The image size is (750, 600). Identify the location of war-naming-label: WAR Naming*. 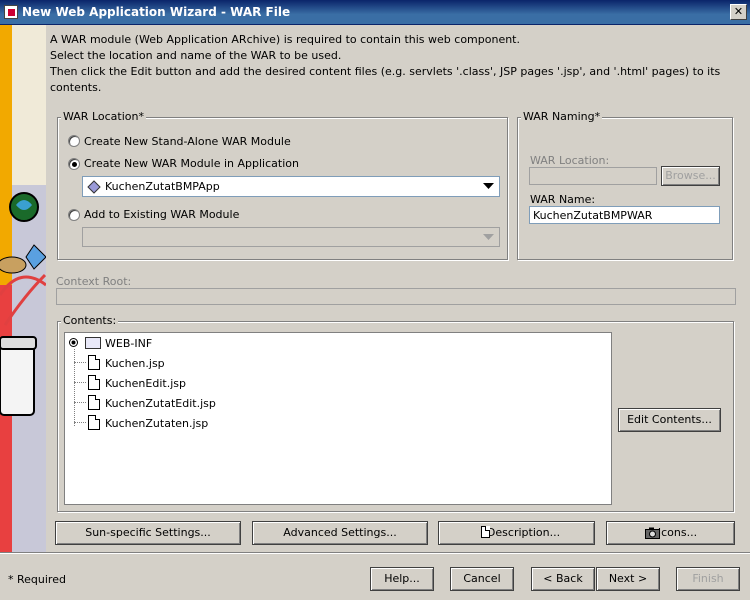
(562, 116).